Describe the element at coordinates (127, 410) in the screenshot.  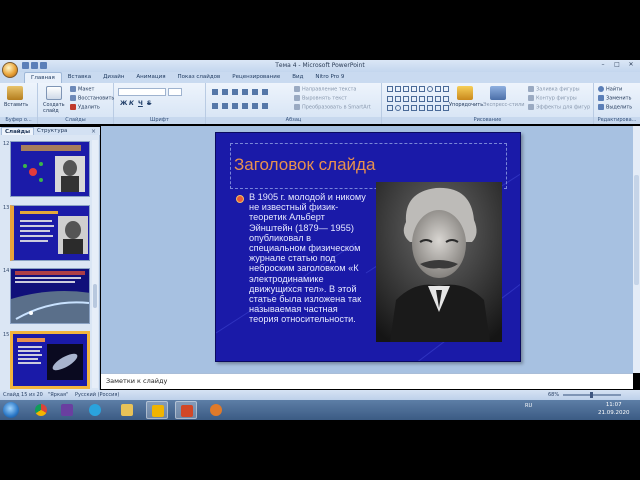
I see `taskbar-explorer` at that location.